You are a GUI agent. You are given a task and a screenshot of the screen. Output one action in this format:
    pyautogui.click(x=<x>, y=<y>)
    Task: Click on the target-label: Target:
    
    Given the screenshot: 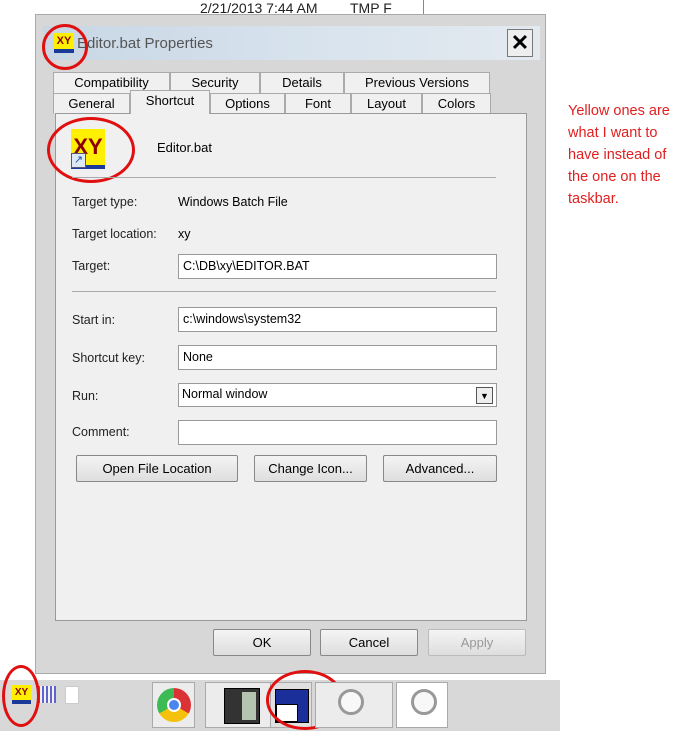 What is the action you would take?
    pyautogui.click(x=91, y=266)
    